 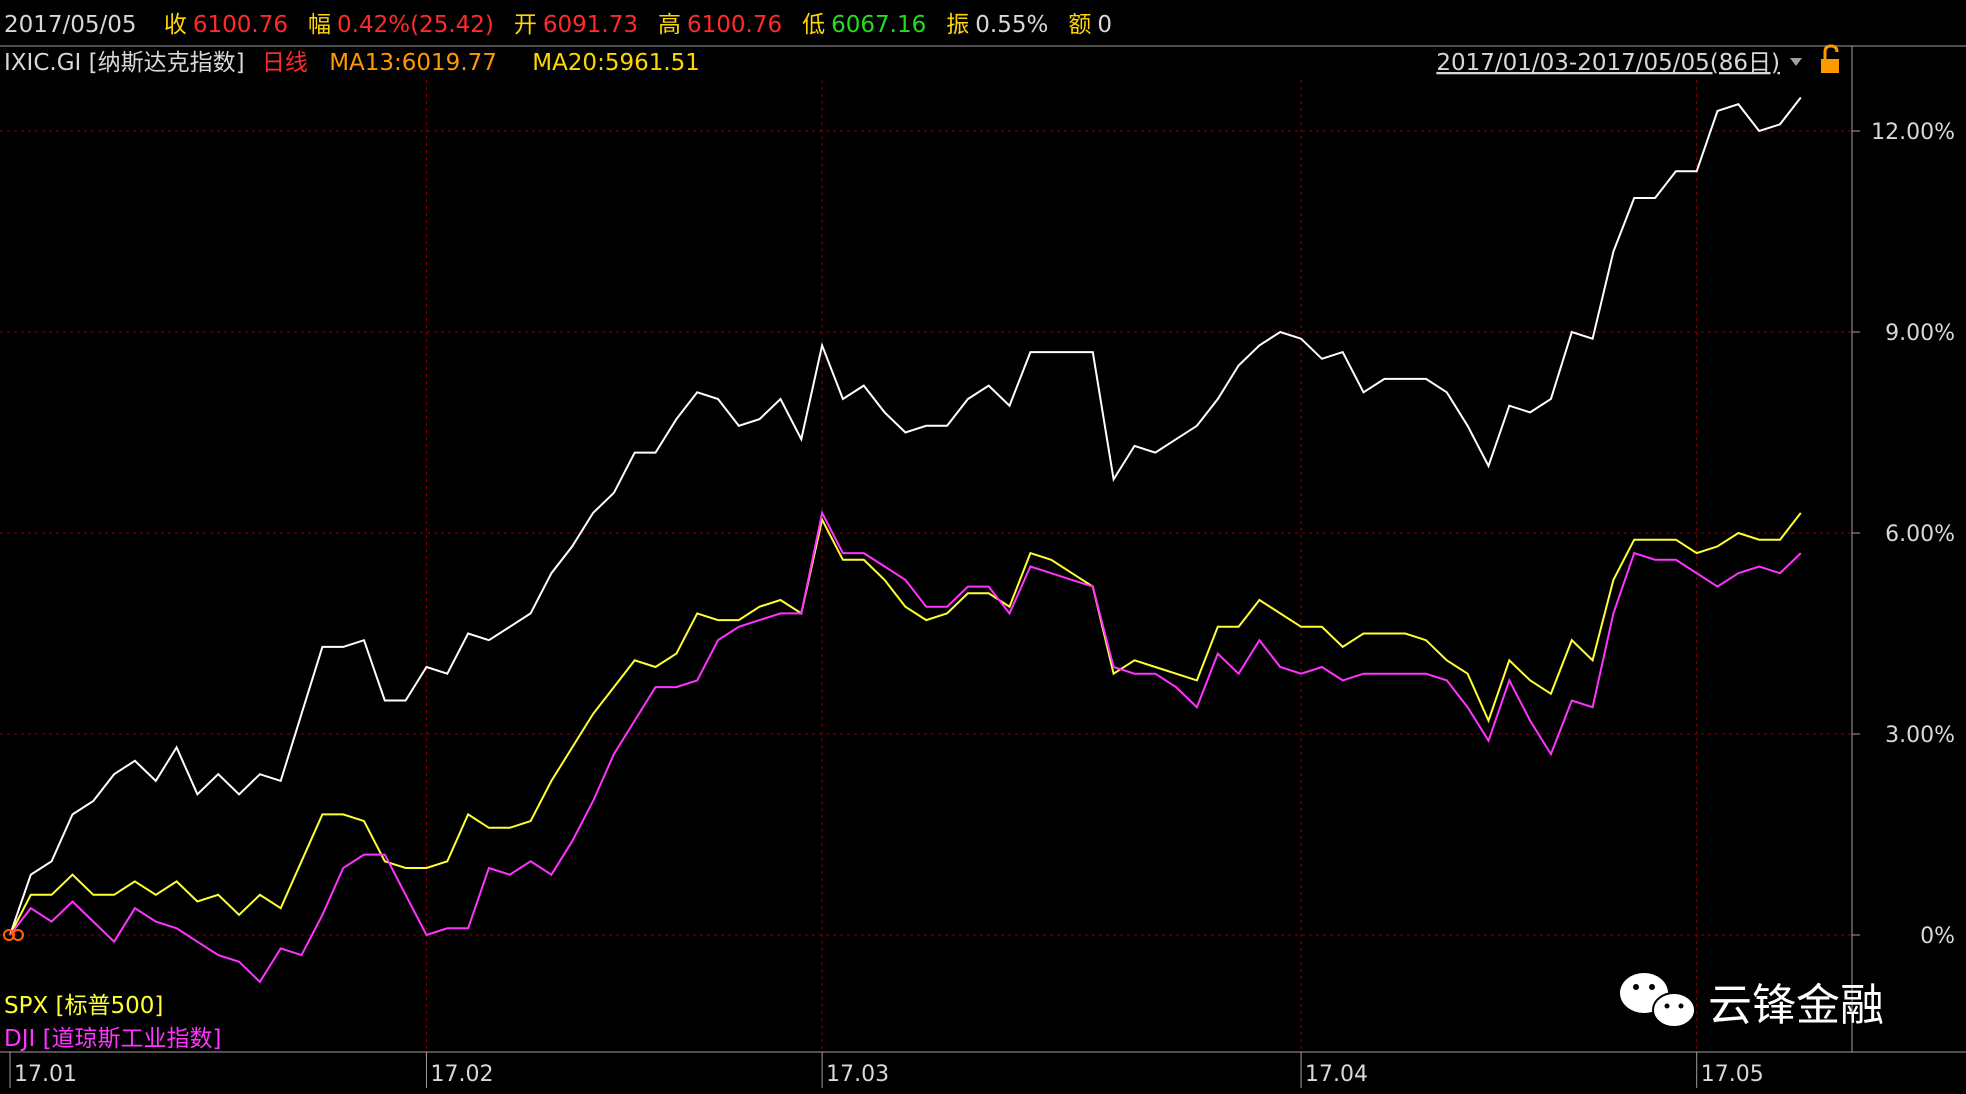 I want to click on y-tick-label-0: 0%, so click(x=1937, y=936).